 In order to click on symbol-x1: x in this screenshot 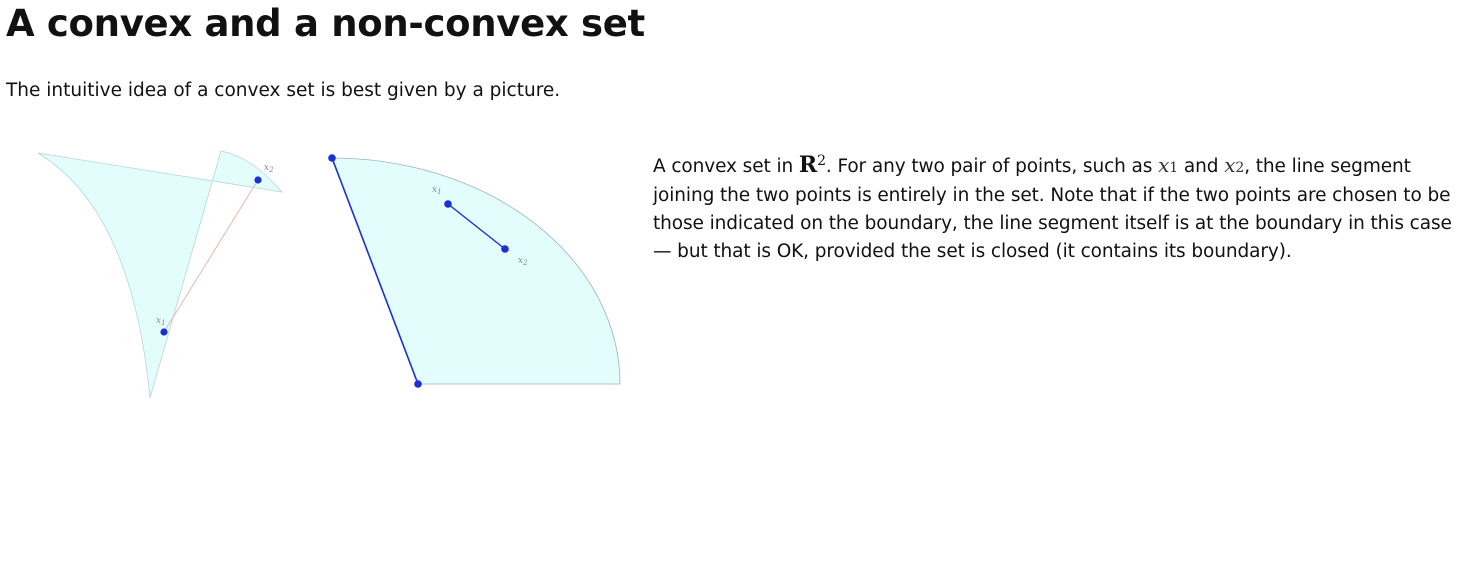, I will do `click(1164, 165)`.